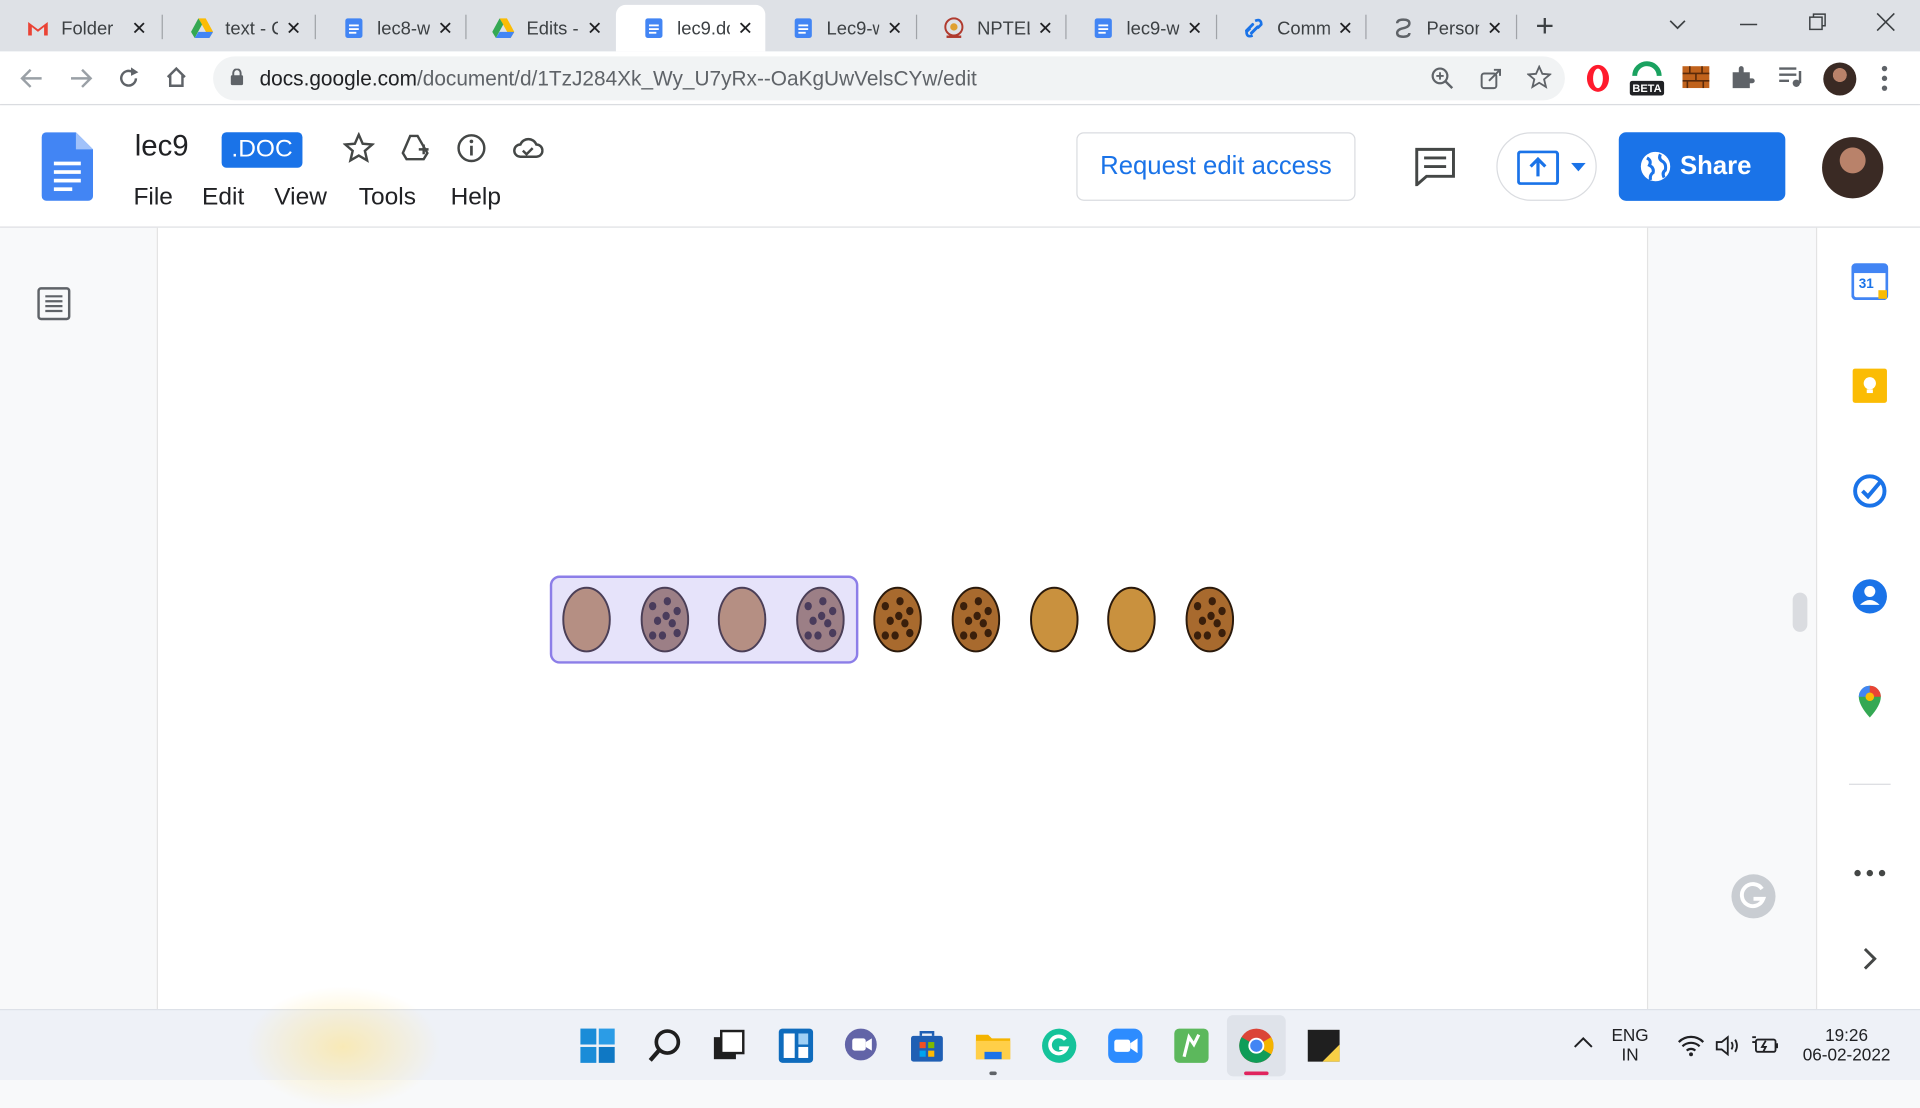 This screenshot has height=1108, width=1920. What do you see at coordinates (476, 198) in the screenshot?
I see `menu-help: Help` at bounding box center [476, 198].